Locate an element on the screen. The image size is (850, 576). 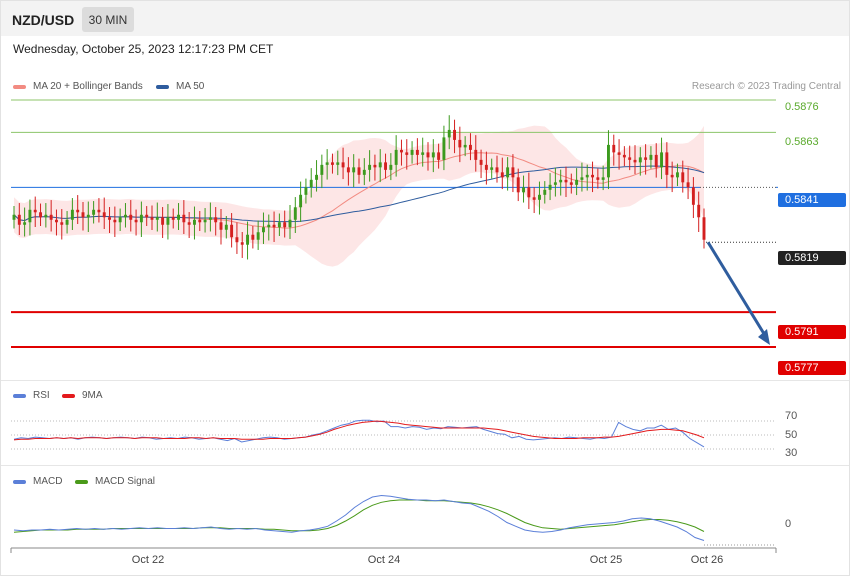
x-label-2: Oct 25 is located at coordinates (606, 560).